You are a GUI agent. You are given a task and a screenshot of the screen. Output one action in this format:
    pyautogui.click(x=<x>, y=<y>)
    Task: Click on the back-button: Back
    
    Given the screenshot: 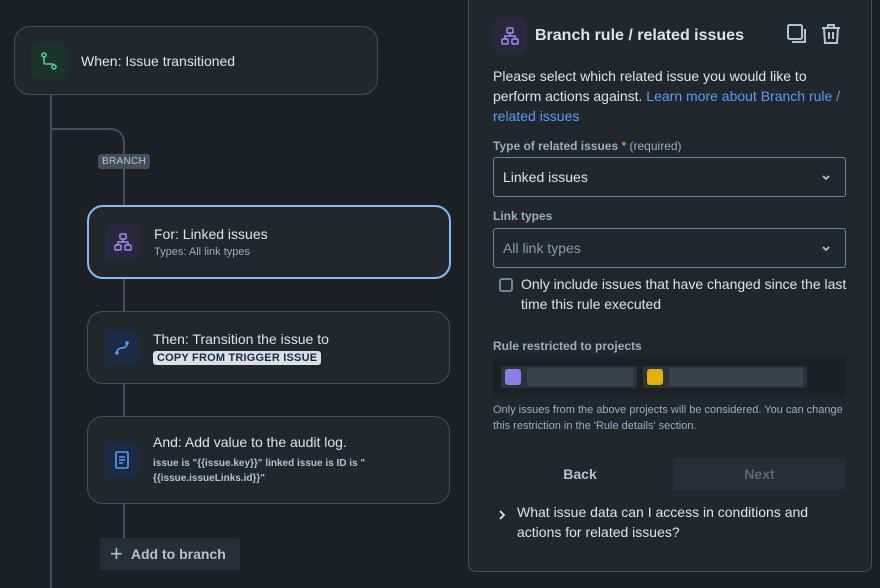 What is the action you would take?
    pyautogui.click(x=580, y=474)
    